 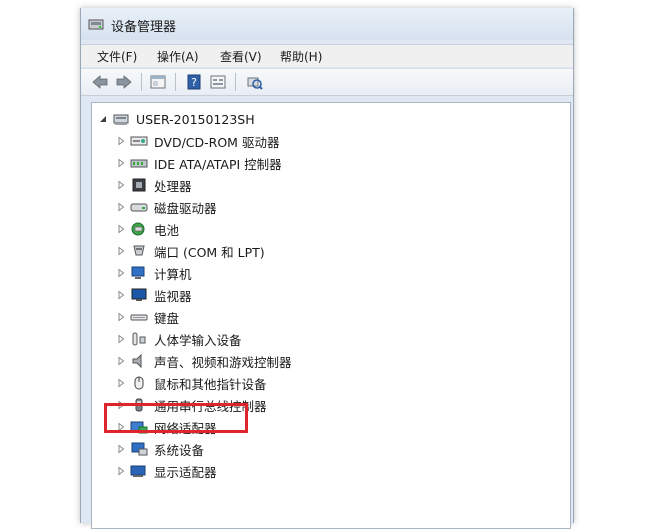 What do you see at coordinates (217, 142) in the screenshot?
I see `tree-item-label: DVD/CD-ROM 驱动器` at bounding box center [217, 142].